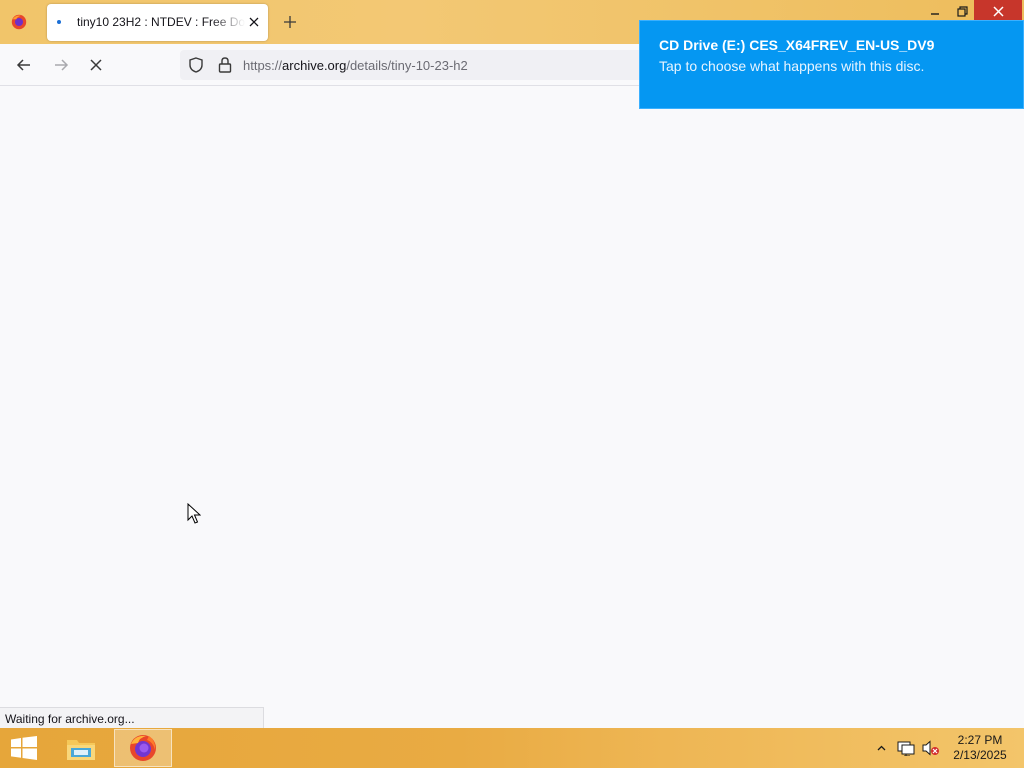 This screenshot has width=1024, height=768. Describe the element at coordinates (290, 22) in the screenshot. I see `plus-icon` at that location.